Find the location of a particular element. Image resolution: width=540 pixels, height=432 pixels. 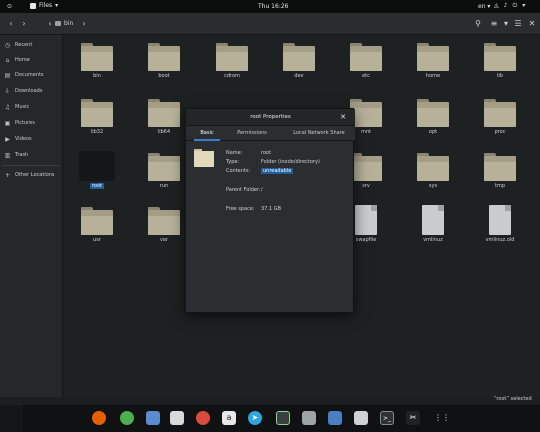

breadcrumb-next: › is located at coordinates (84, 24).